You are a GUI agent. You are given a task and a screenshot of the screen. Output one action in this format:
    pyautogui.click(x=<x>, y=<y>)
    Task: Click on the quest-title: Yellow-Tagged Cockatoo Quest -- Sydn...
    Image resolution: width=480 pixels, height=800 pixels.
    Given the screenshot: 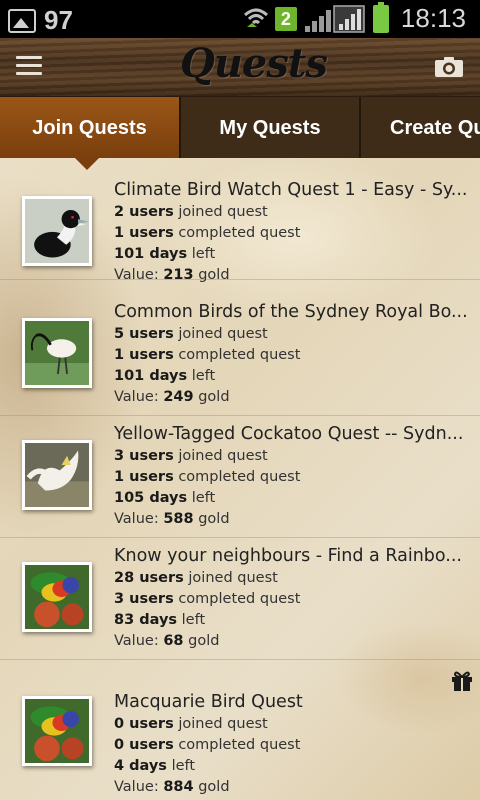 What is the action you would take?
    pyautogui.click(x=289, y=434)
    